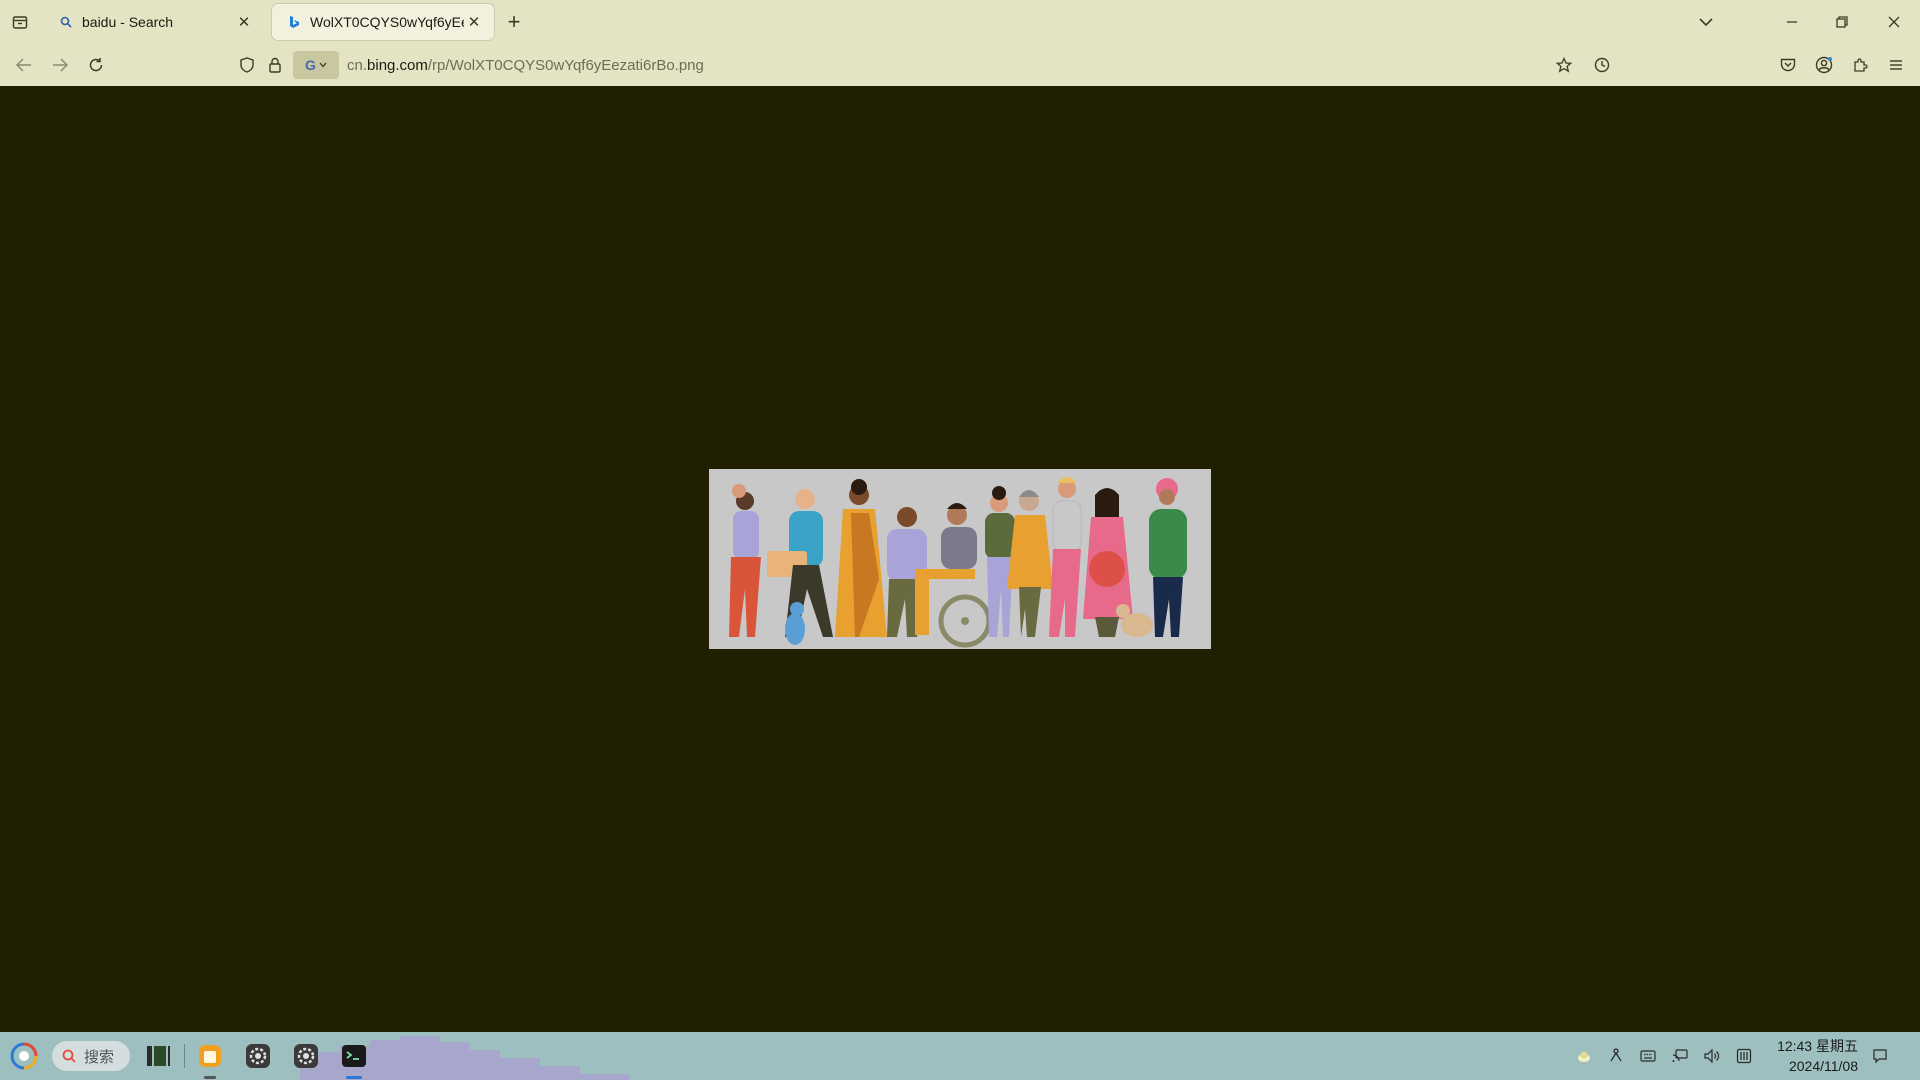  Describe the element at coordinates (960, 1056) in the screenshot. I see `taskbar: 搜索 12:43 星期五 2024/11/08` at that location.